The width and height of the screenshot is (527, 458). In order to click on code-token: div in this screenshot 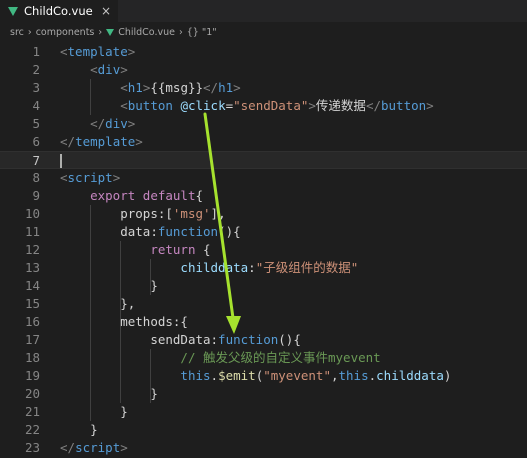, I will do `click(116, 123)`.